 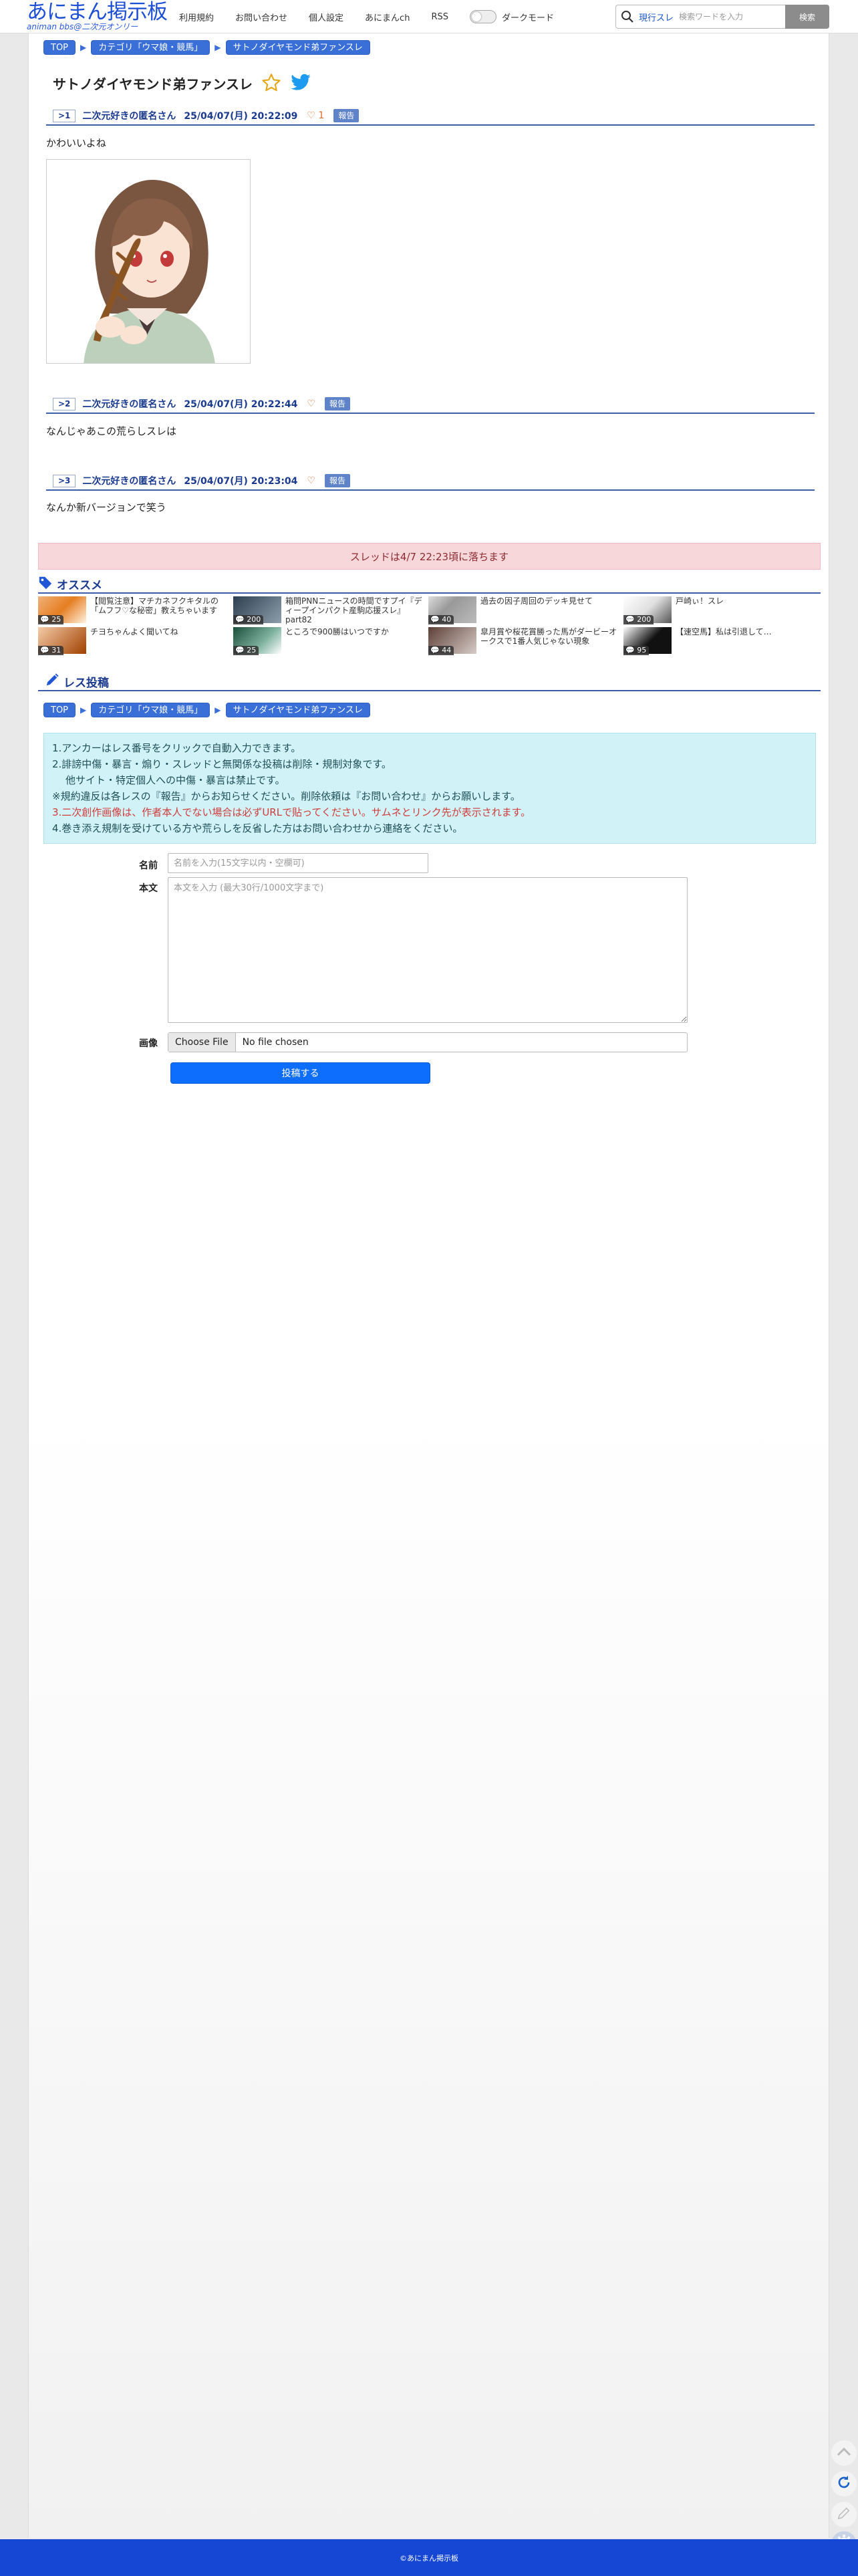 I want to click on reload-button, so click(x=844, y=2483).